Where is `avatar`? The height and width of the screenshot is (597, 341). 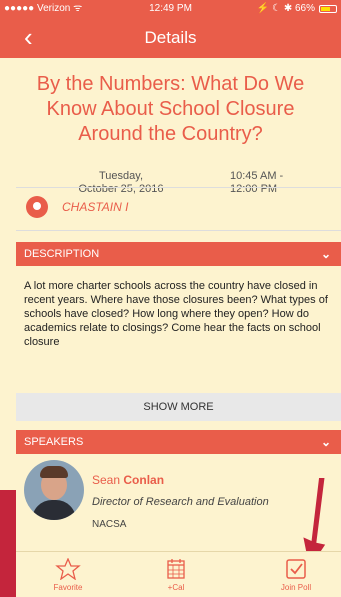 avatar is located at coordinates (54, 490).